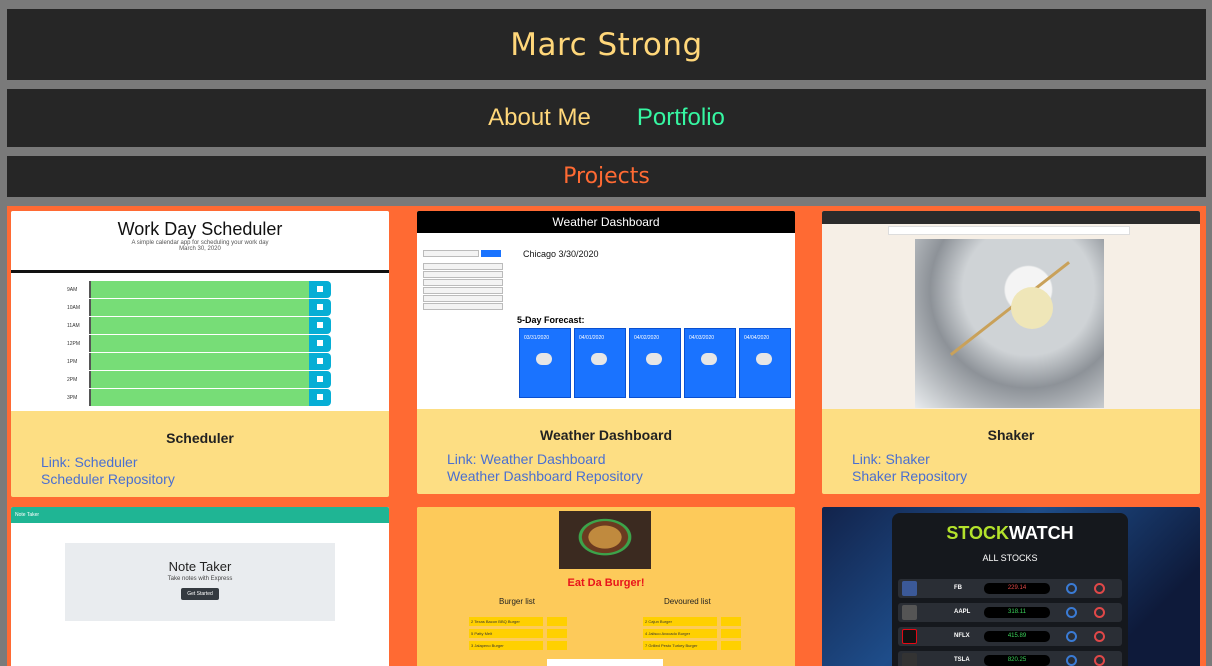  Describe the element at coordinates (958, 588) in the screenshot. I see `stock-ticker: FB` at that location.